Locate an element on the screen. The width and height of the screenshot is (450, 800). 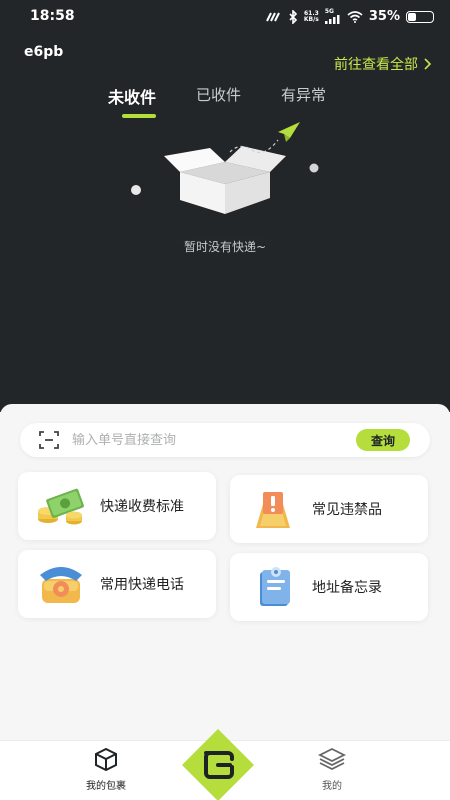
telephone-icon is located at coordinates (61, 585).